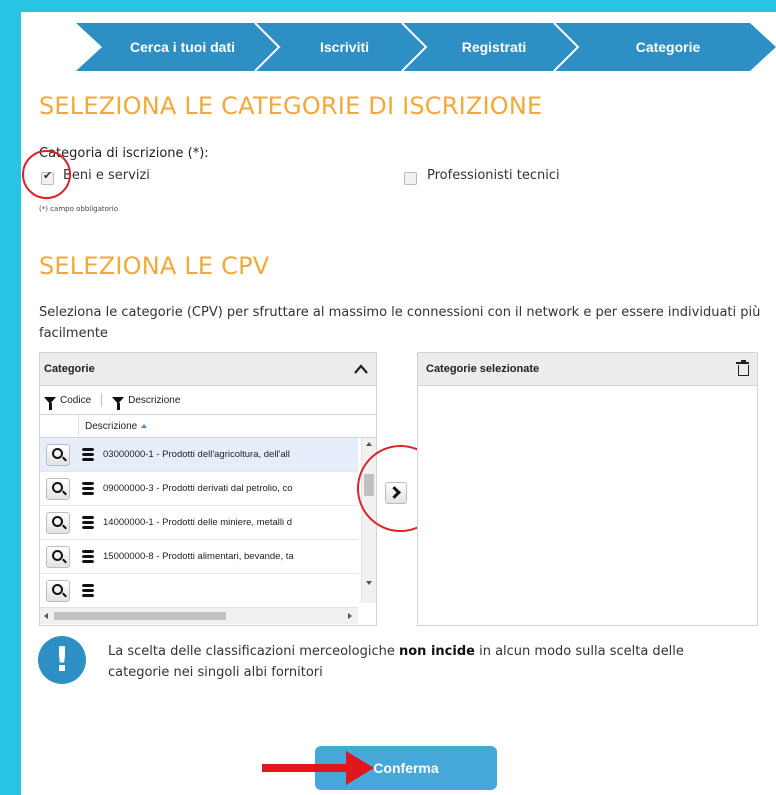 The image size is (776, 795). What do you see at coordinates (350, 616) in the screenshot?
I see `scroll-right-arrow-icon` at bounding box center [350, 616].